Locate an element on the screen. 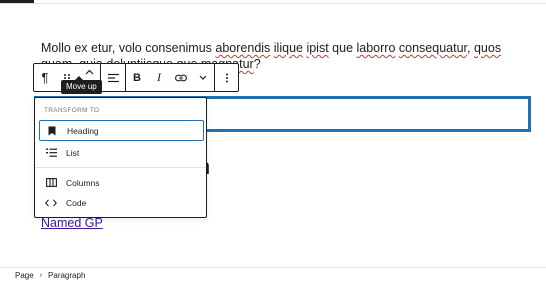 The image size is (546, 282). more-vertical-icon is located at coordinates (227, 77).